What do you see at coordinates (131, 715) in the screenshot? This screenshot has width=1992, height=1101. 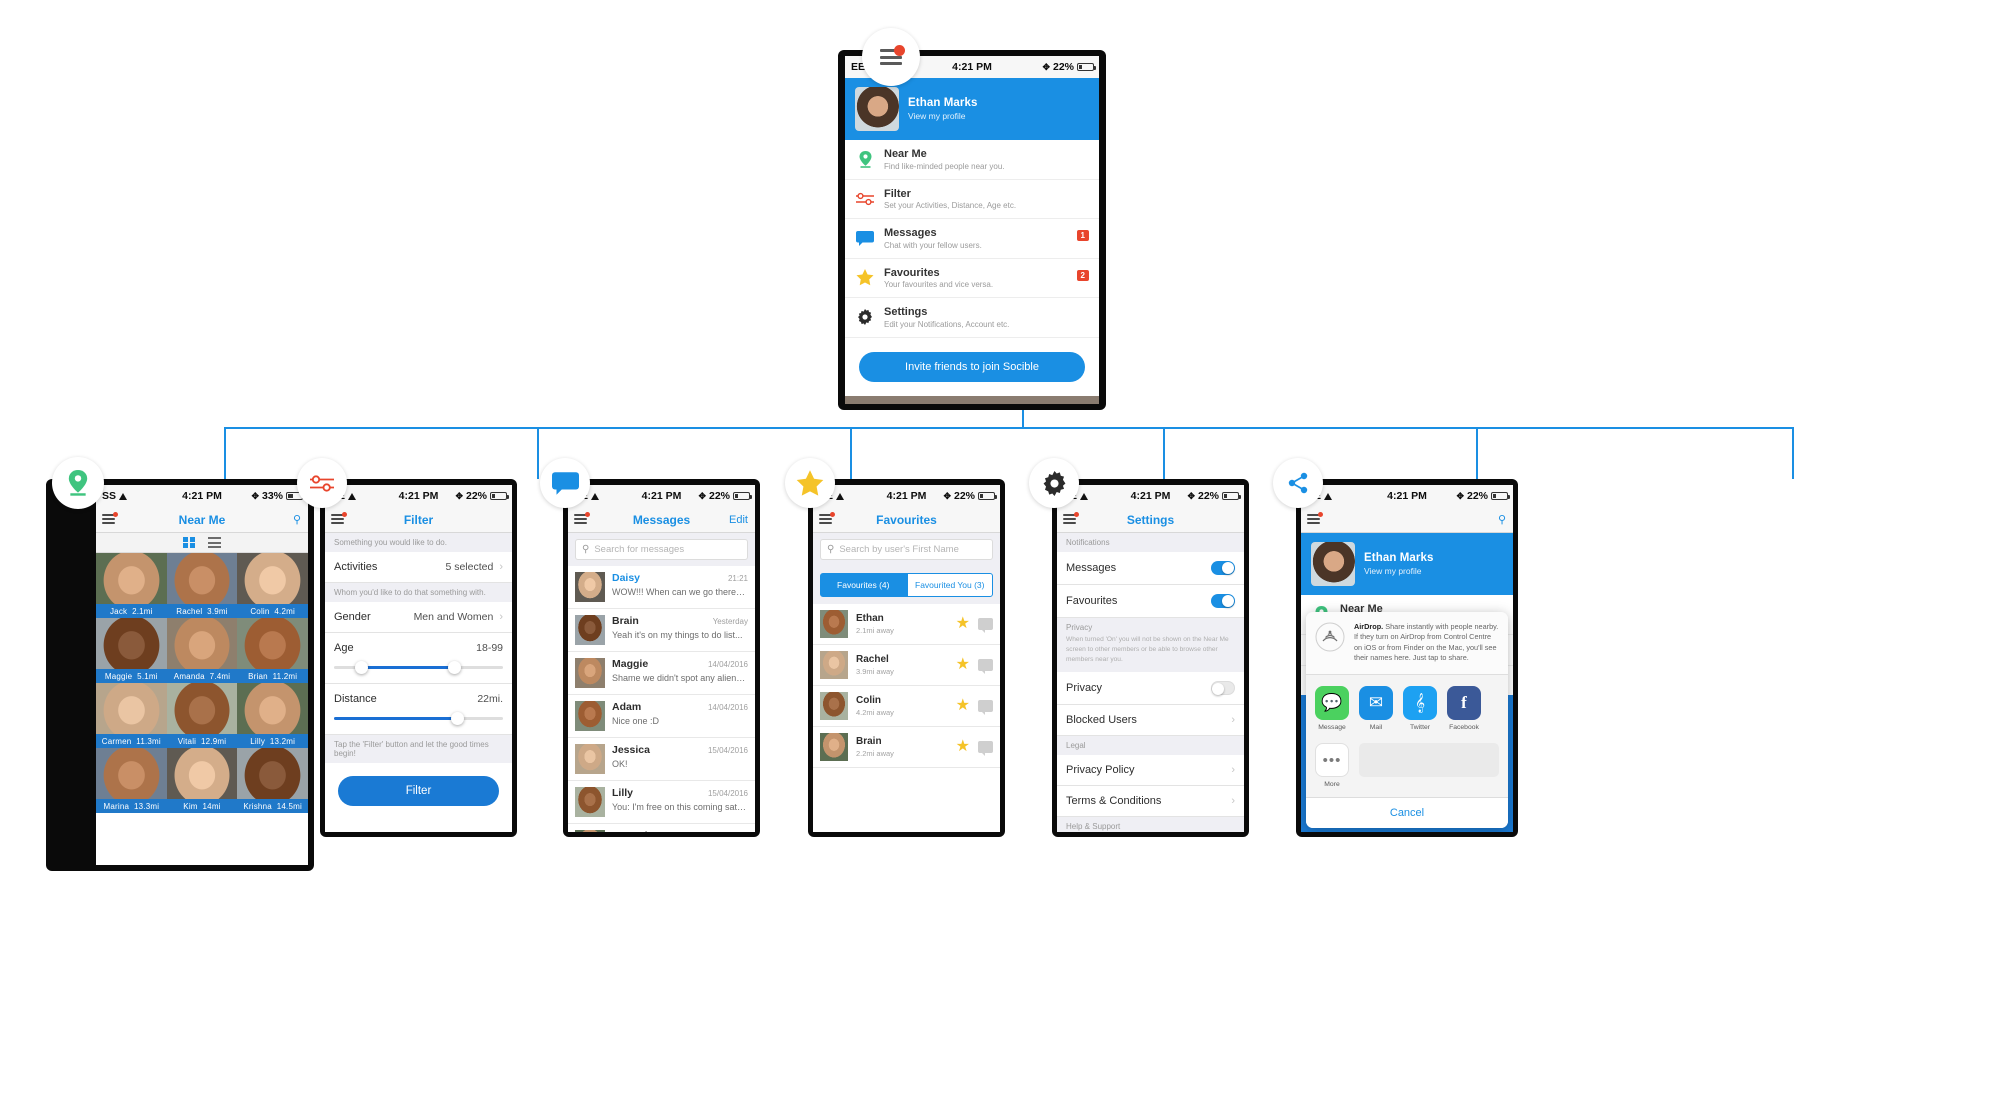 I see `people-grid-cell: Carmen 11.3mi` at bounding box center [131, 715].